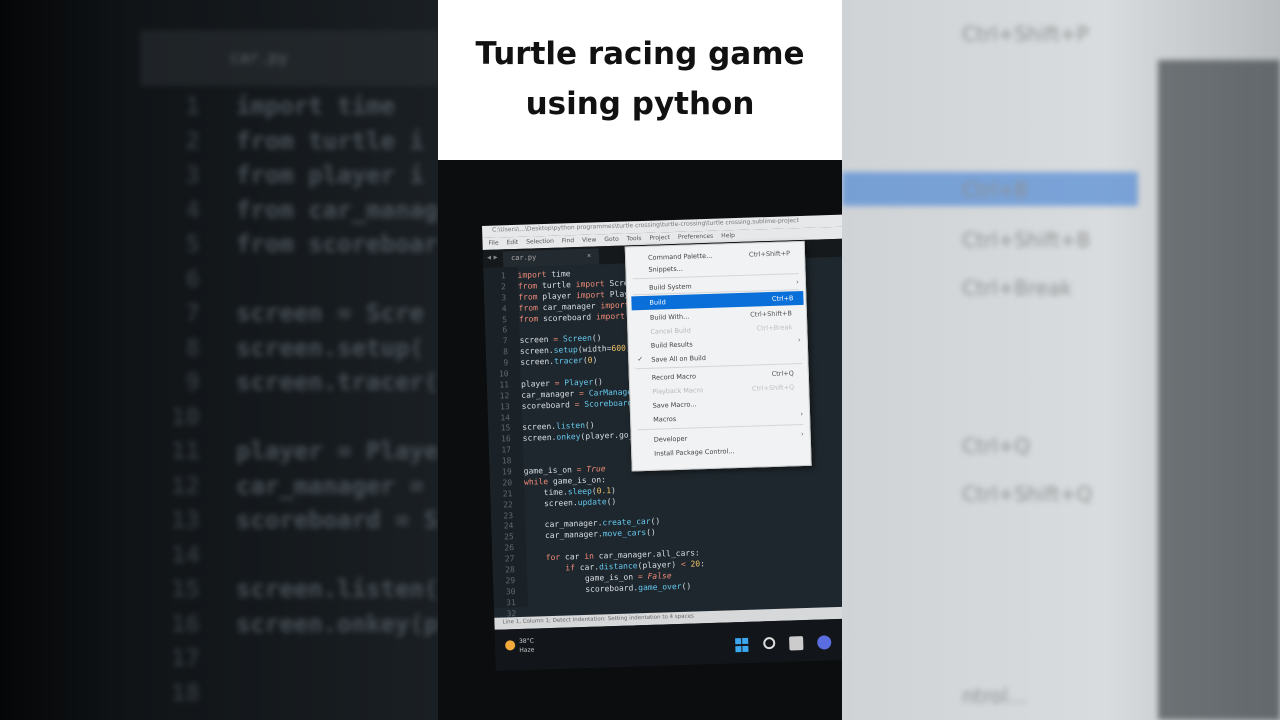  What do you see at coordinates (782, 373) in the screenshot?
I see `menu-item-shortcut: Ctrl+Q` at bounding box center [782, 373].